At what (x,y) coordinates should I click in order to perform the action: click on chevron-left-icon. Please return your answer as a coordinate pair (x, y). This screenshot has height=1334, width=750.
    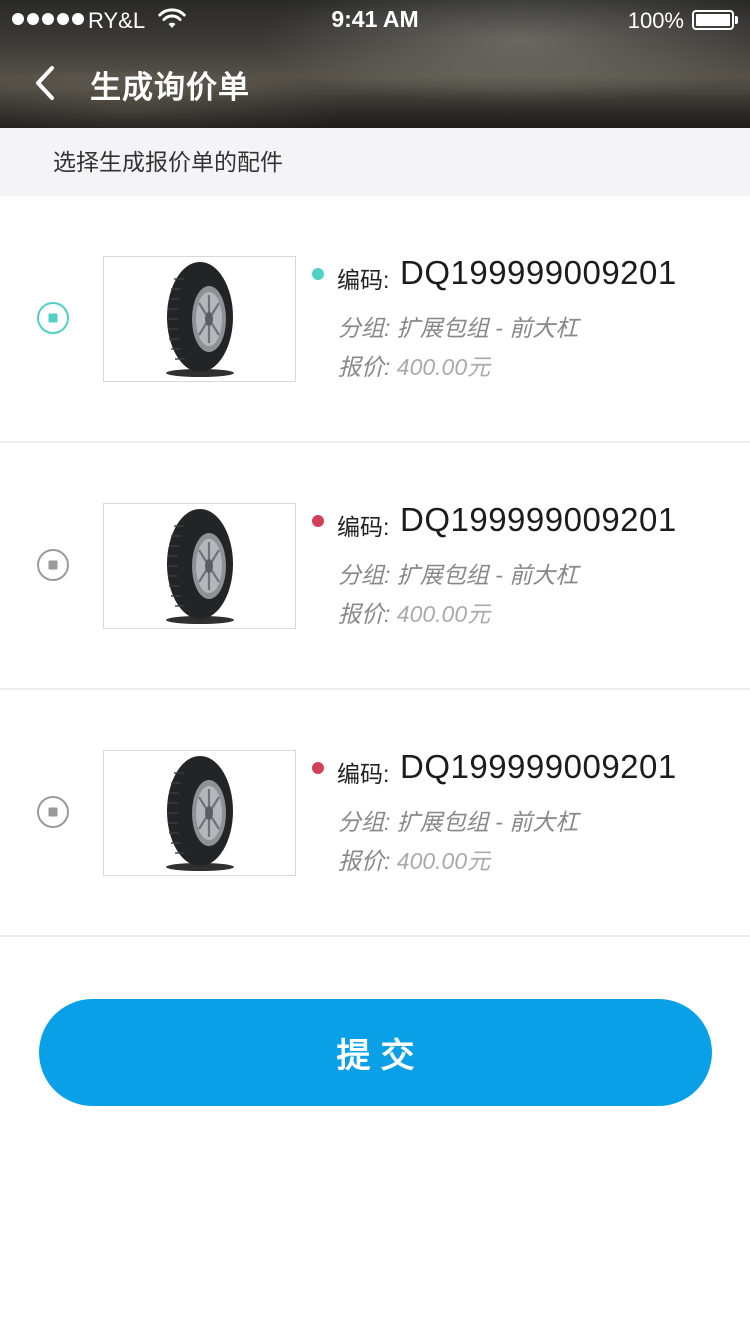
    Looking at the image, I should click on (45, 83).